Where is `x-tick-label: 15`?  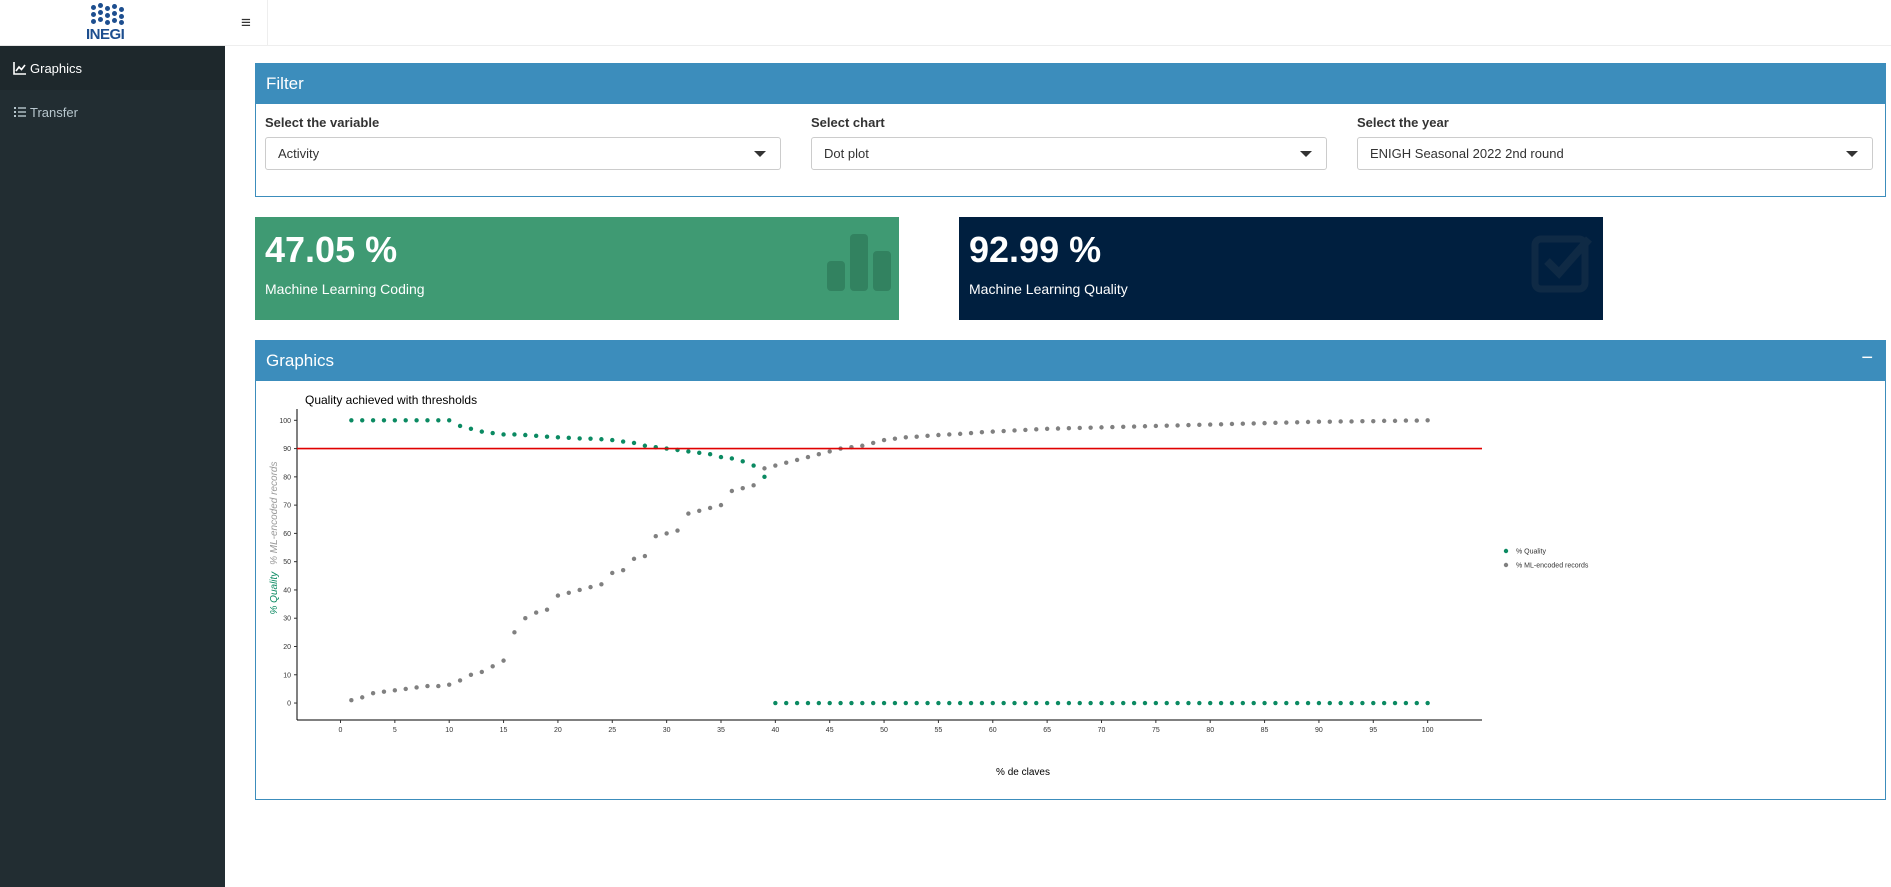
x-tick-label: 15 is located at coordinates (504, 730).